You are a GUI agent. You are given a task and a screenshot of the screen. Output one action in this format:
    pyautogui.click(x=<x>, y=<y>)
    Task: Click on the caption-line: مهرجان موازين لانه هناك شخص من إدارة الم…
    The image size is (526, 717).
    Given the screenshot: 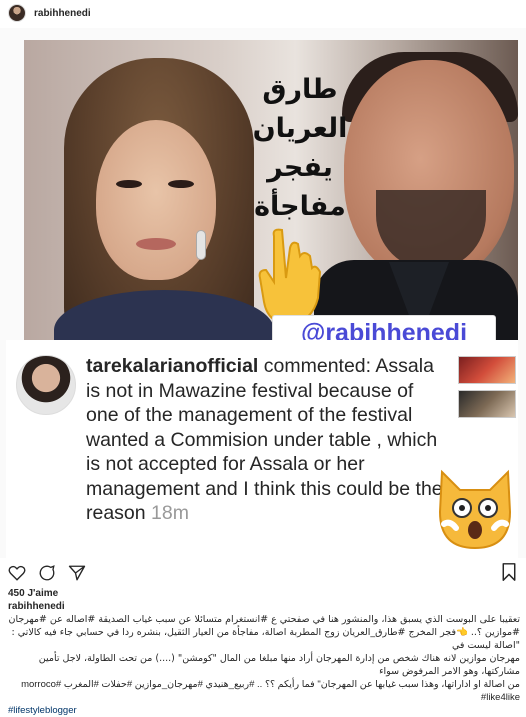 What is the action you would take?
    pyautogui.click(x=279, y=665)
    